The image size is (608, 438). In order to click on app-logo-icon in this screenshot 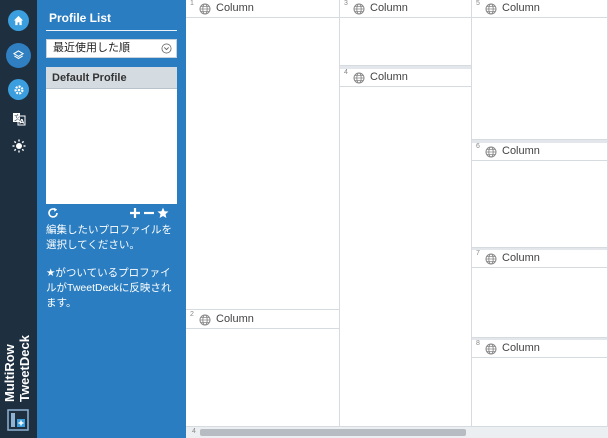, I will do `click(18, 420)`.